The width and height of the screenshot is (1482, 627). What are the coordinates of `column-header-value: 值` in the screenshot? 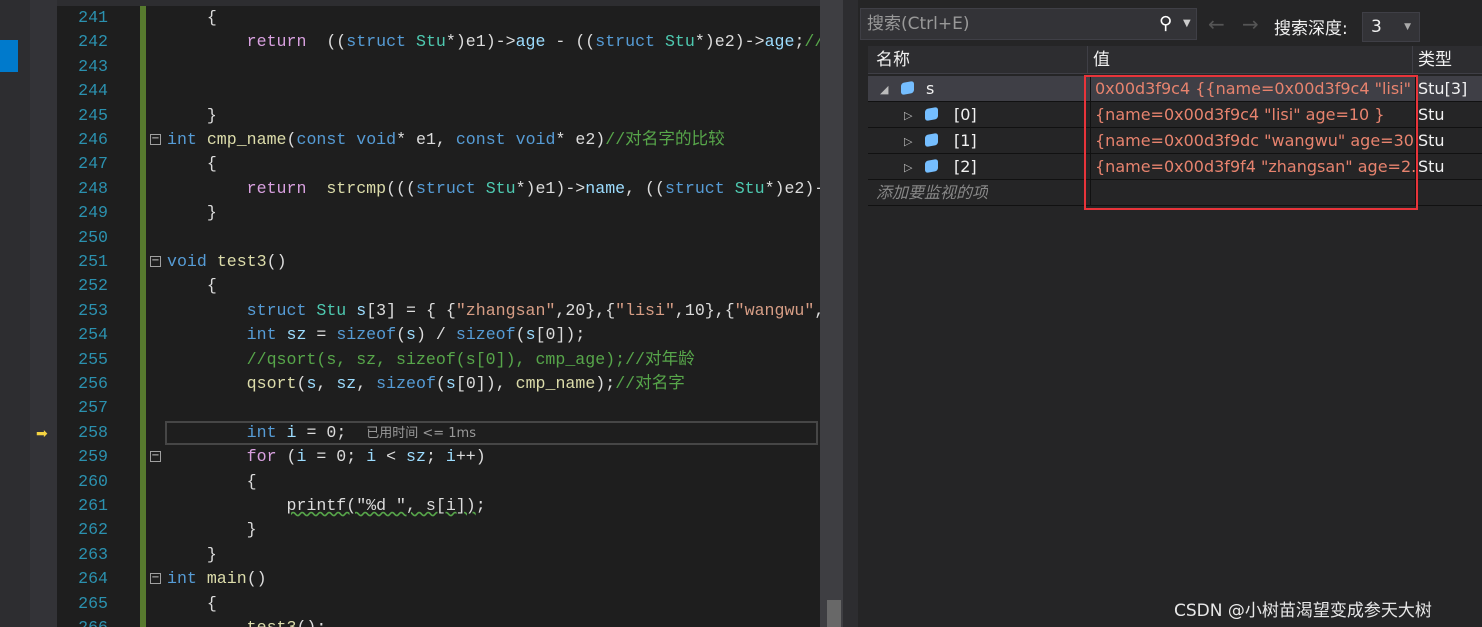 It's located at (1098, 59).